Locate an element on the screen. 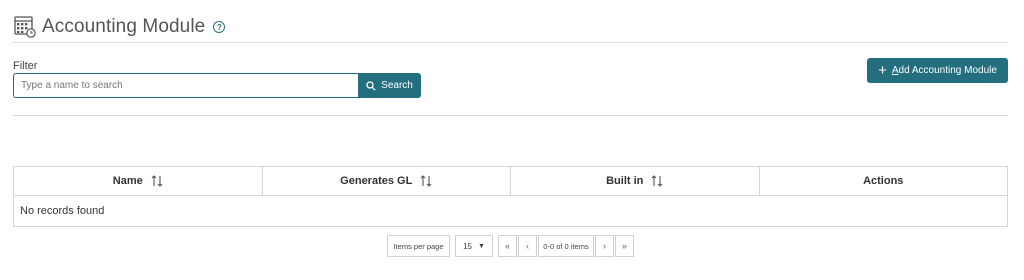 The height and width of the screenshot is (280, 1024). previous-page-button: ‹ is located at coordinates (527, 246).